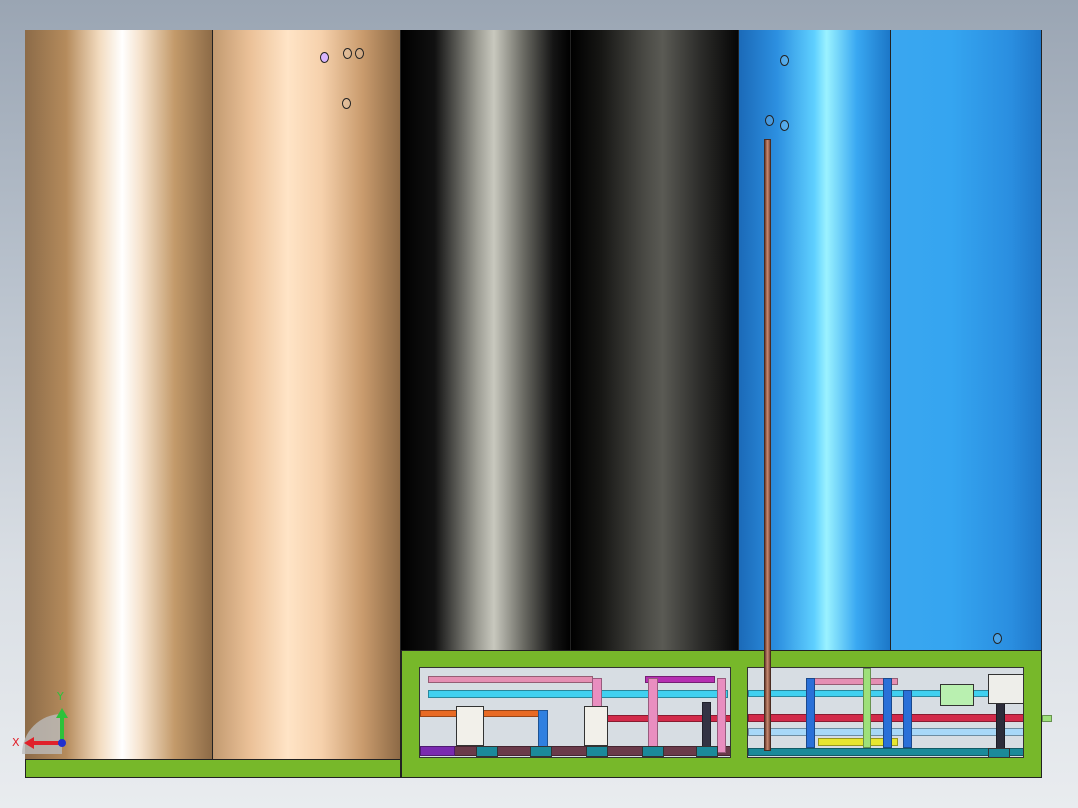 The image size is (1078, 808). What do you see at coordinates (42, 734) in the screenshot?
I see `triad-backdrop` at bounding box center [42, 734].